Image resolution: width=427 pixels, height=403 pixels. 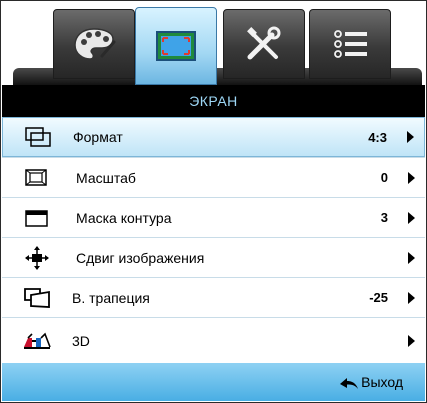 I want to click on zoom-frame-icon, so click(x=36, y=177).